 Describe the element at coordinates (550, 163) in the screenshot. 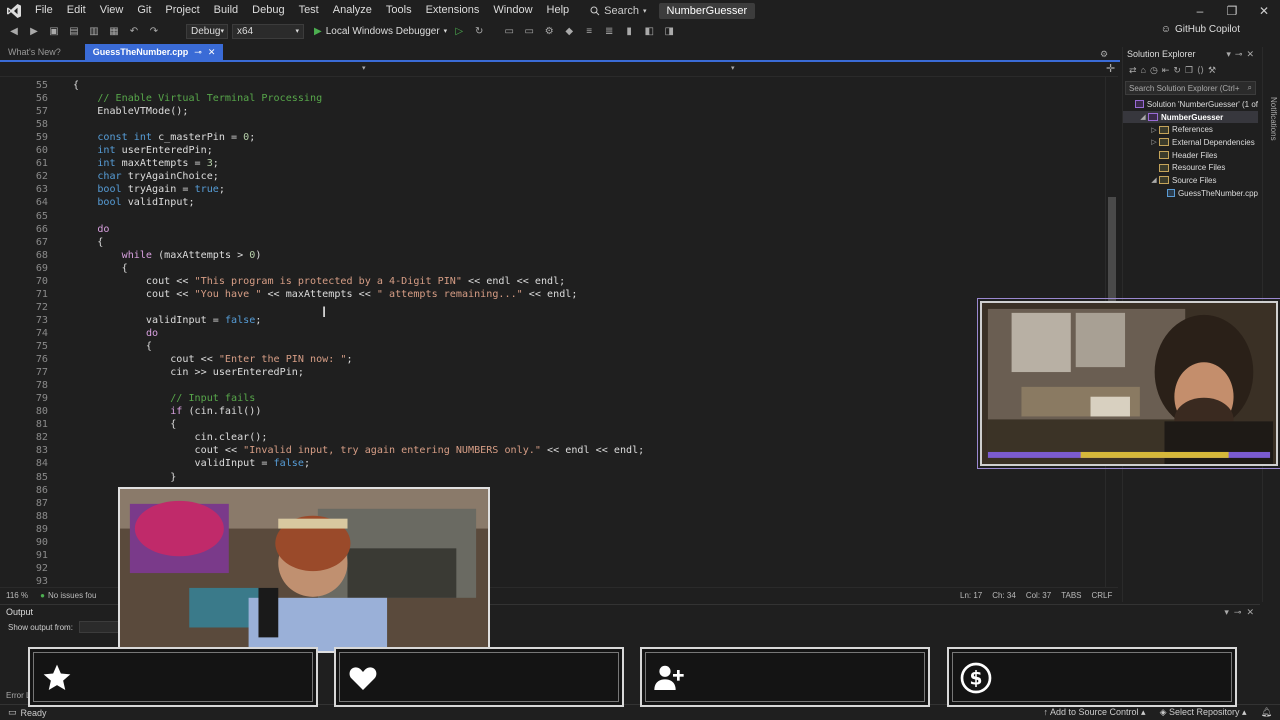

I see `code-line: 61 int maxAttempts = 3;` at that location.